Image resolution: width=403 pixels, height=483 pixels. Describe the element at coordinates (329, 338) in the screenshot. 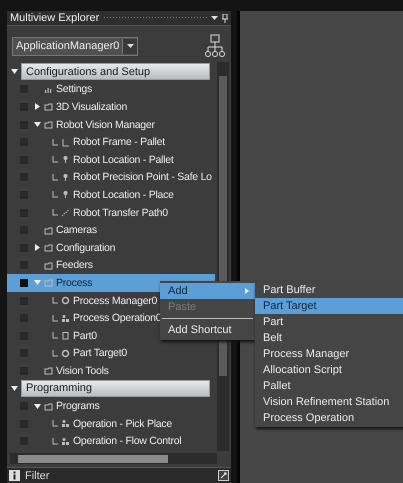

I see `menu-item: Belt` at that location.